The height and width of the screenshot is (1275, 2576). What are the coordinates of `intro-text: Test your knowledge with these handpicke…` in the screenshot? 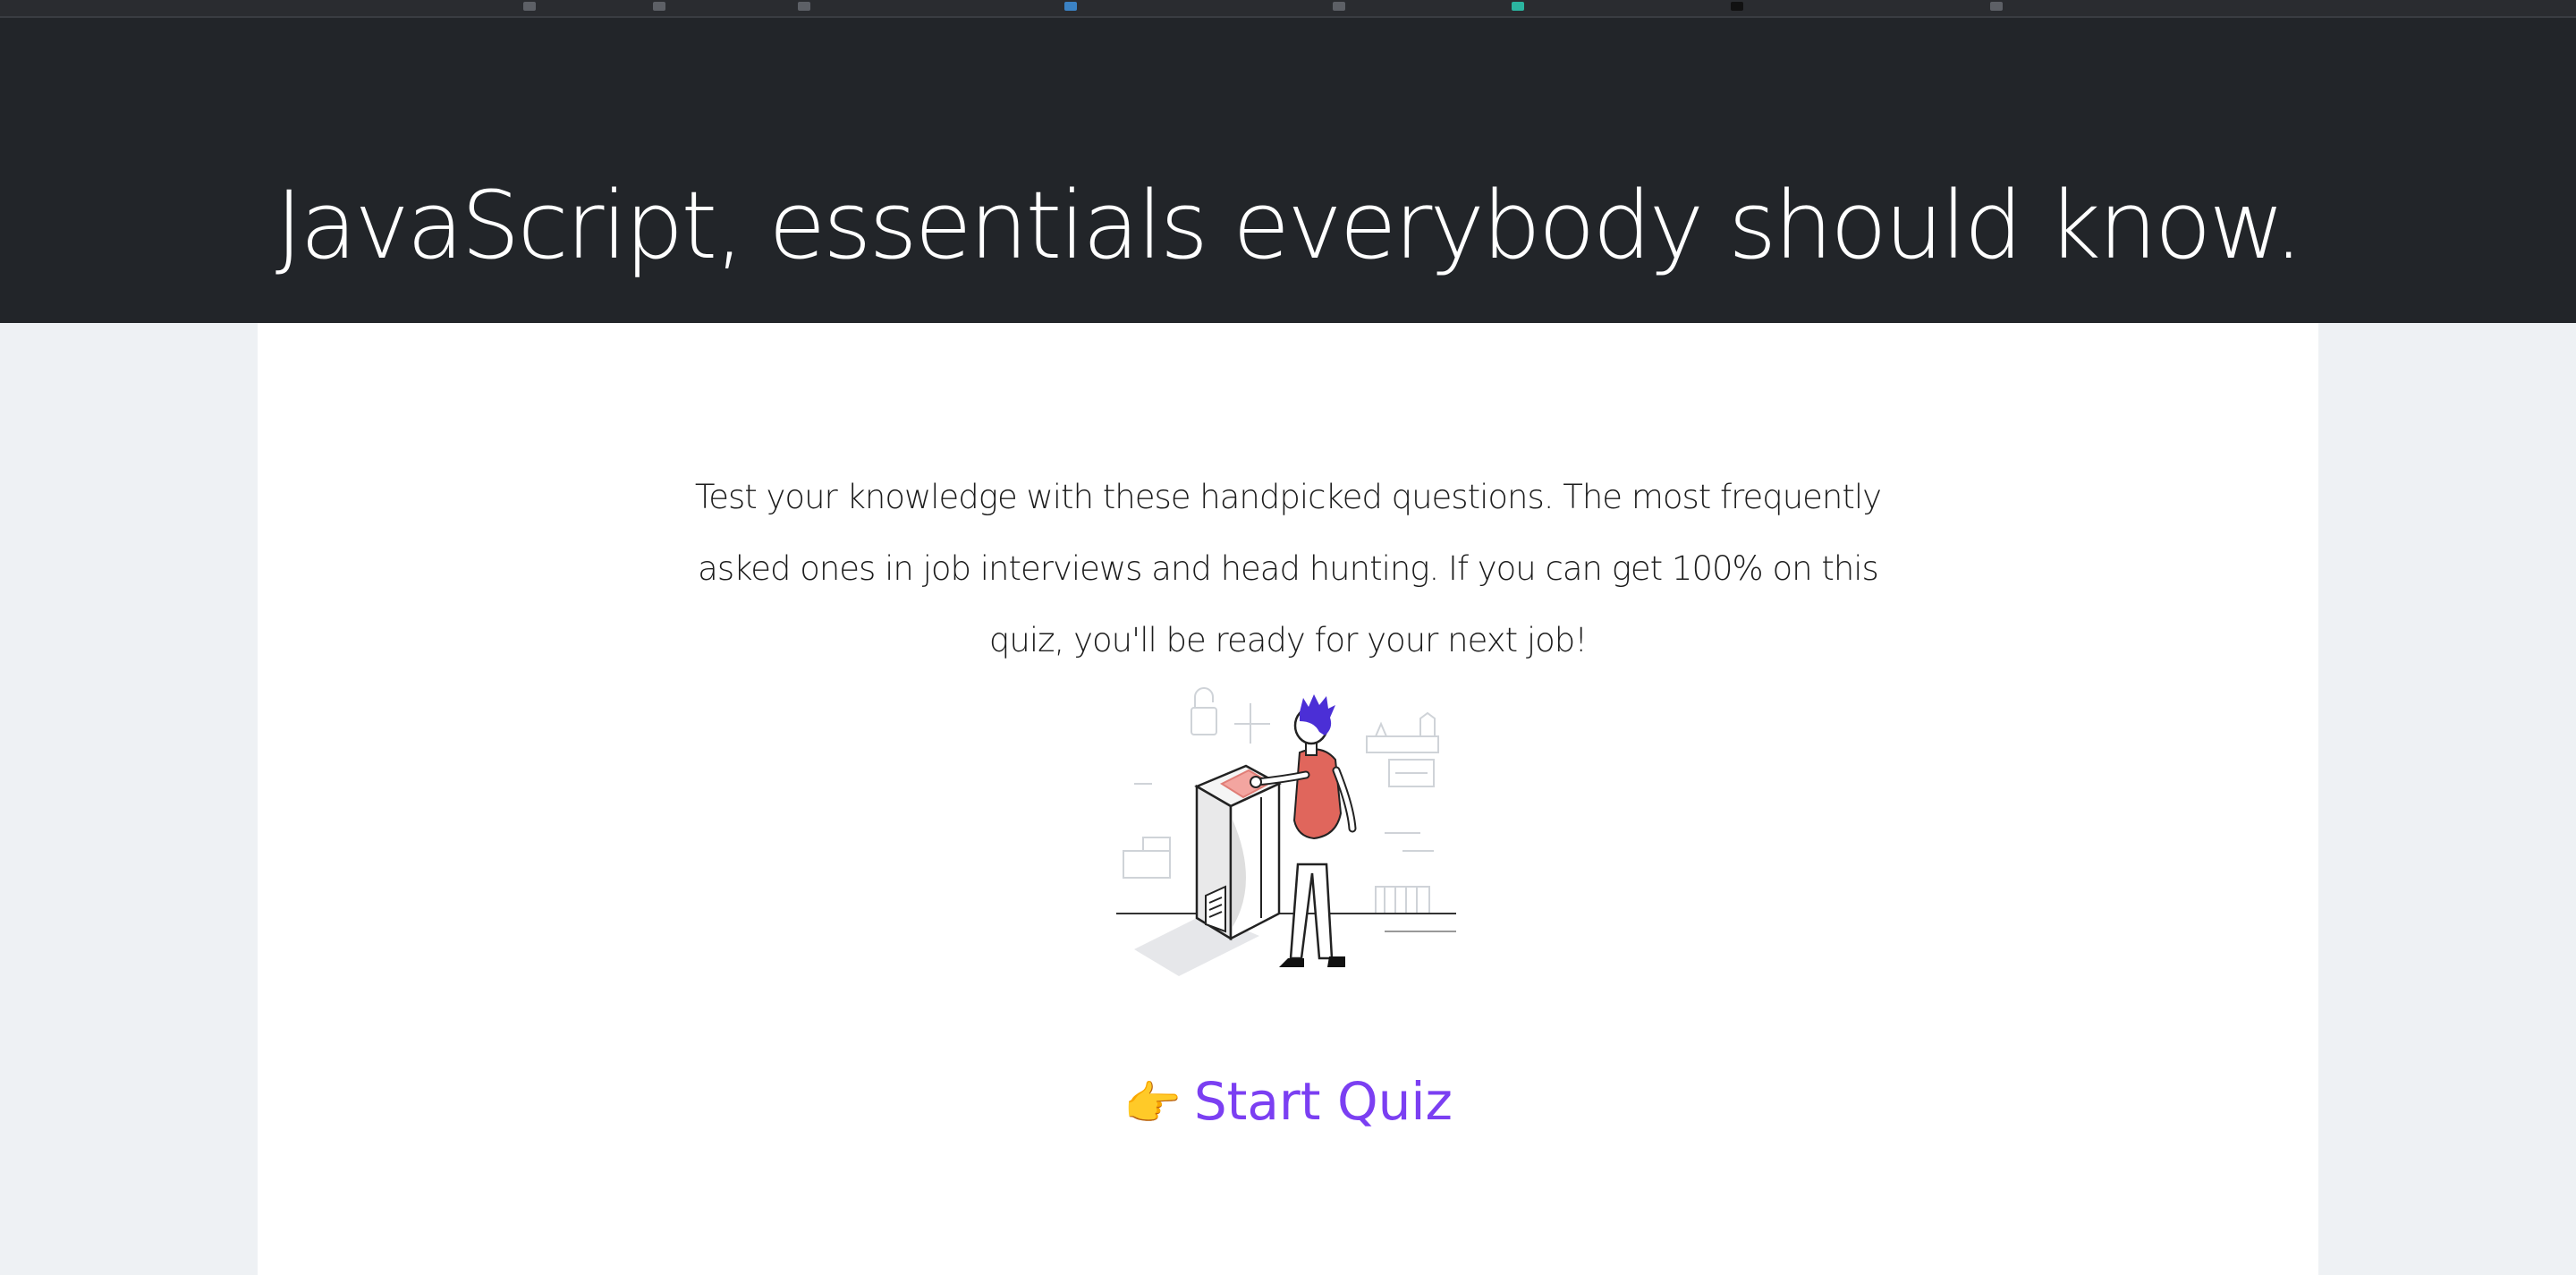 It's located at (1288, 568).